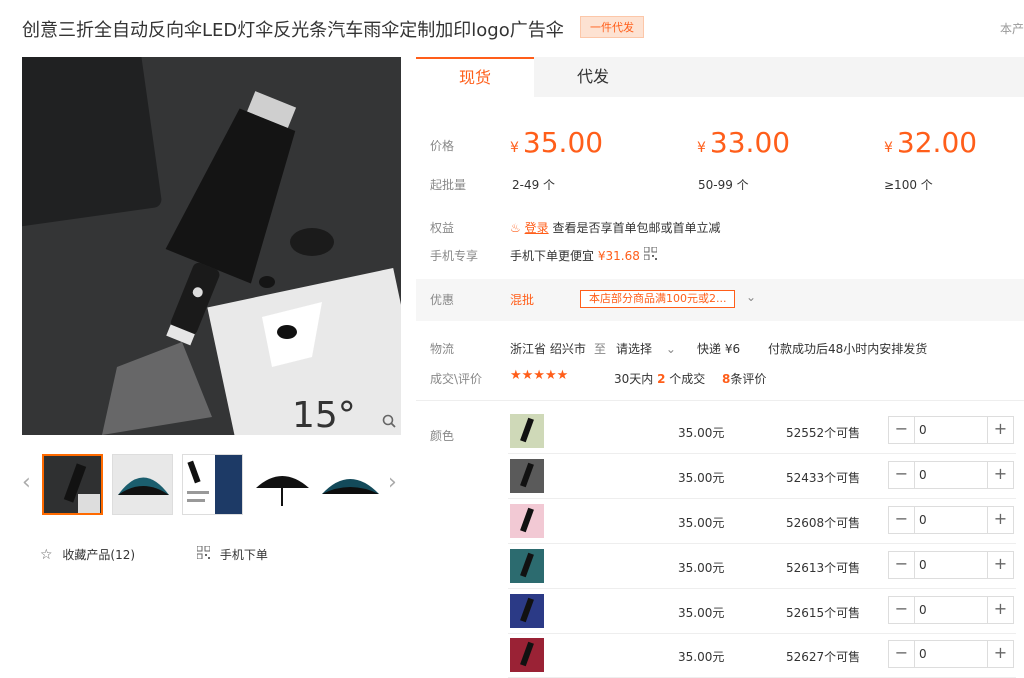 Image resolution: width=1024 pixels, height=678 pixels. Describe the element at coordinates (454, 256) in the screenshot. I see `mobile-label: 手机专享` at that location.